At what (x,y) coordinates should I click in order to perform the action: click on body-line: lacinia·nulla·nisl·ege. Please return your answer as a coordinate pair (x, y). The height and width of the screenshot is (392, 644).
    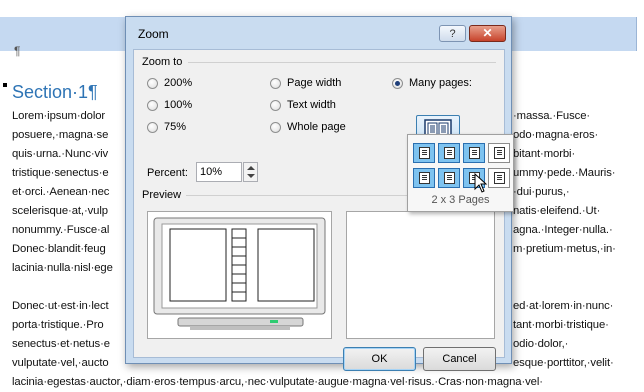
    Looking at the image, I should click on (62, 268).